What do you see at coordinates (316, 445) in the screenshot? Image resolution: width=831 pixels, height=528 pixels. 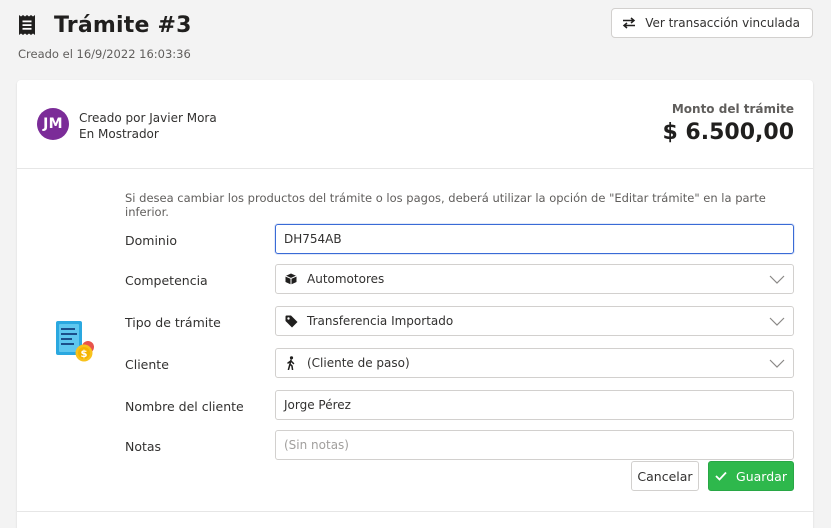 I see `notas-placeholder: (Sin notas)` at bounding box center [316, 445].